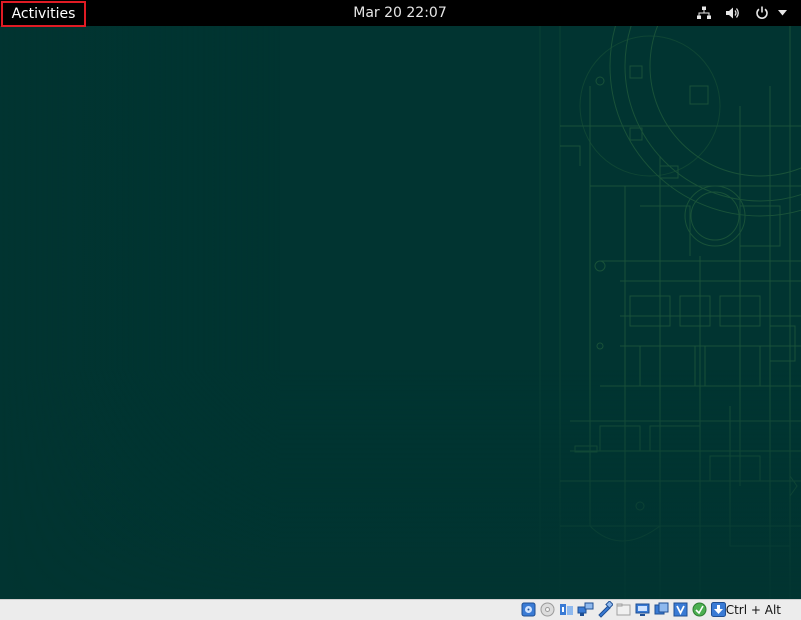 The height and width of the screenshot is (620, 801). I want to click on power-icon, so click(771, 13).